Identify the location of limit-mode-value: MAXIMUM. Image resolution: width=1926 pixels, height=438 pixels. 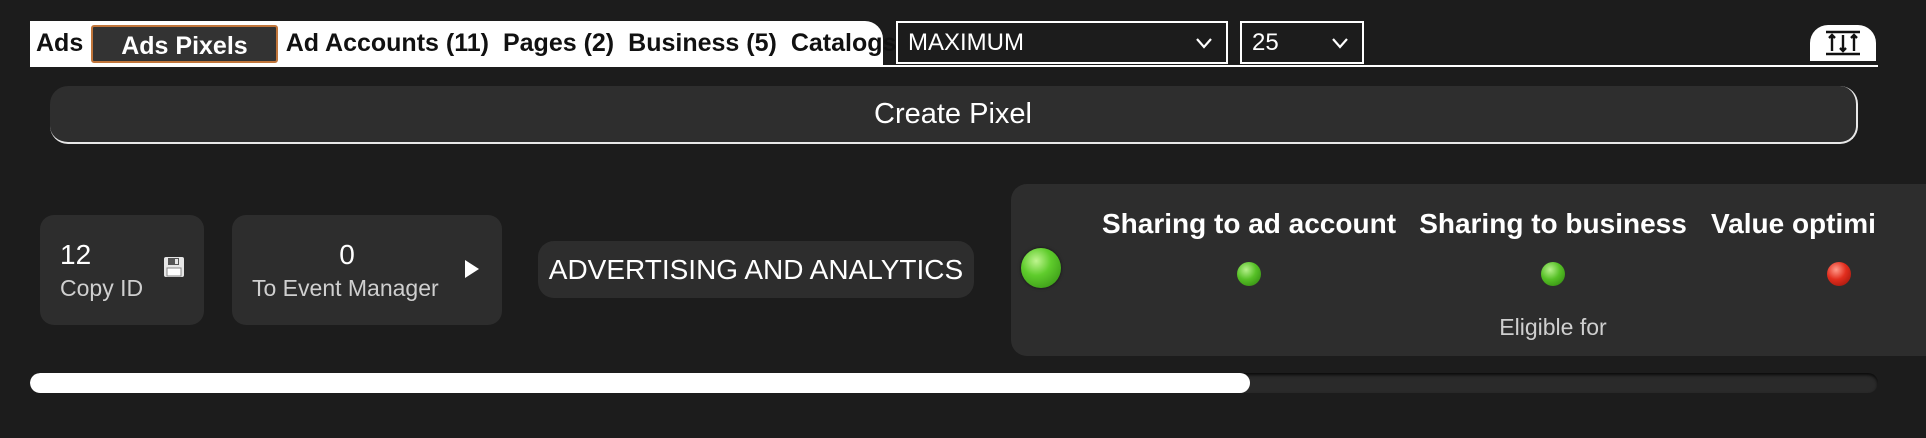
(966, 42).